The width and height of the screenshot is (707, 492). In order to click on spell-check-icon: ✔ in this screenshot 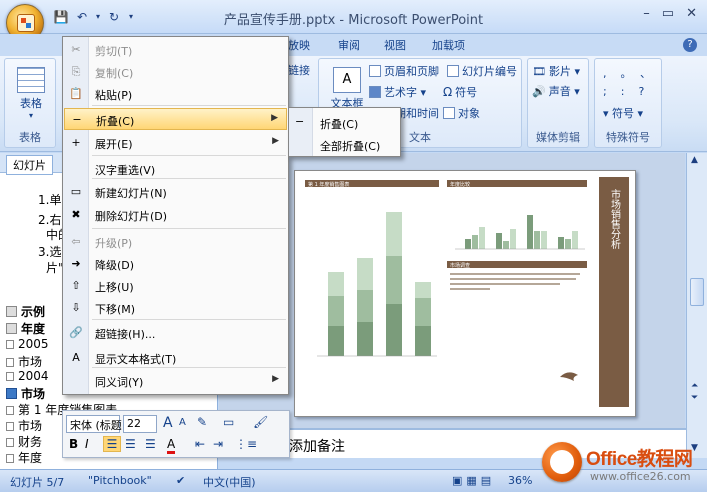, I will do `click(180, 480)`.